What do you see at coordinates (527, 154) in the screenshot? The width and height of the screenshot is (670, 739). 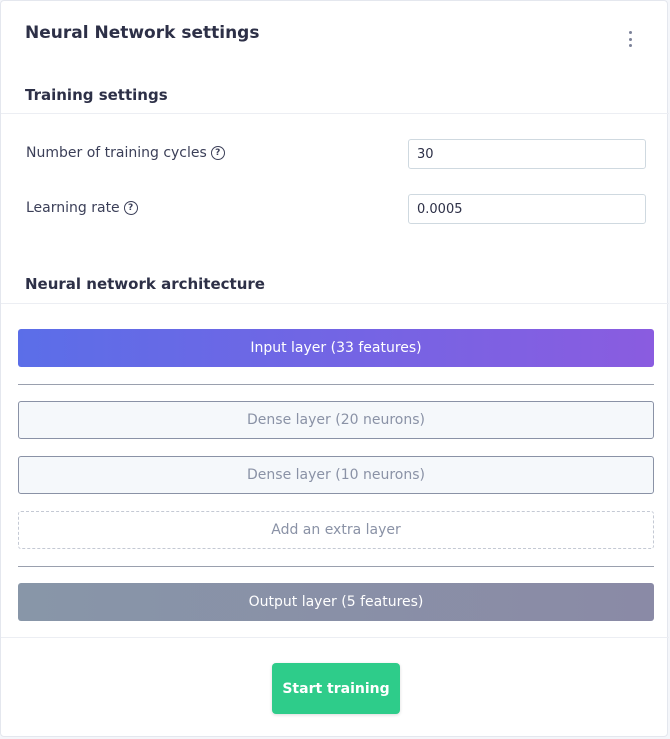 I see `training-cycles-input` at bounding box center [527, 154].